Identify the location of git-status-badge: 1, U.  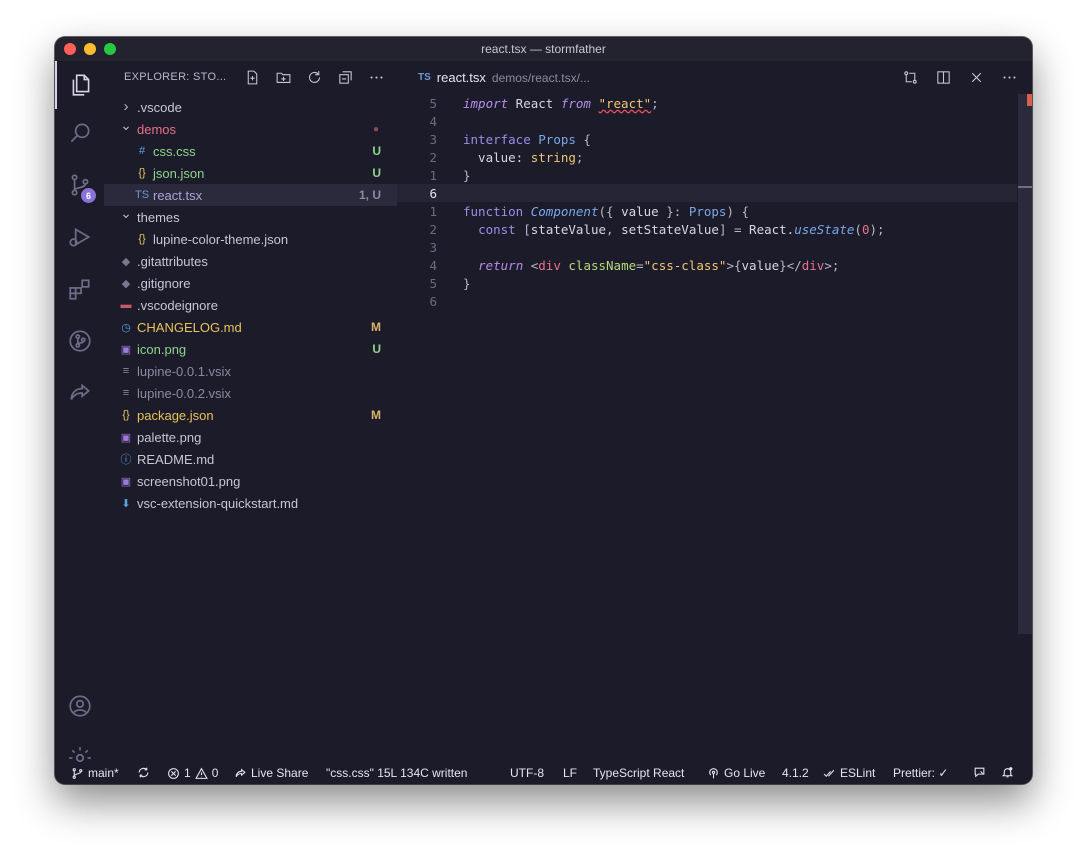
(369, 195).